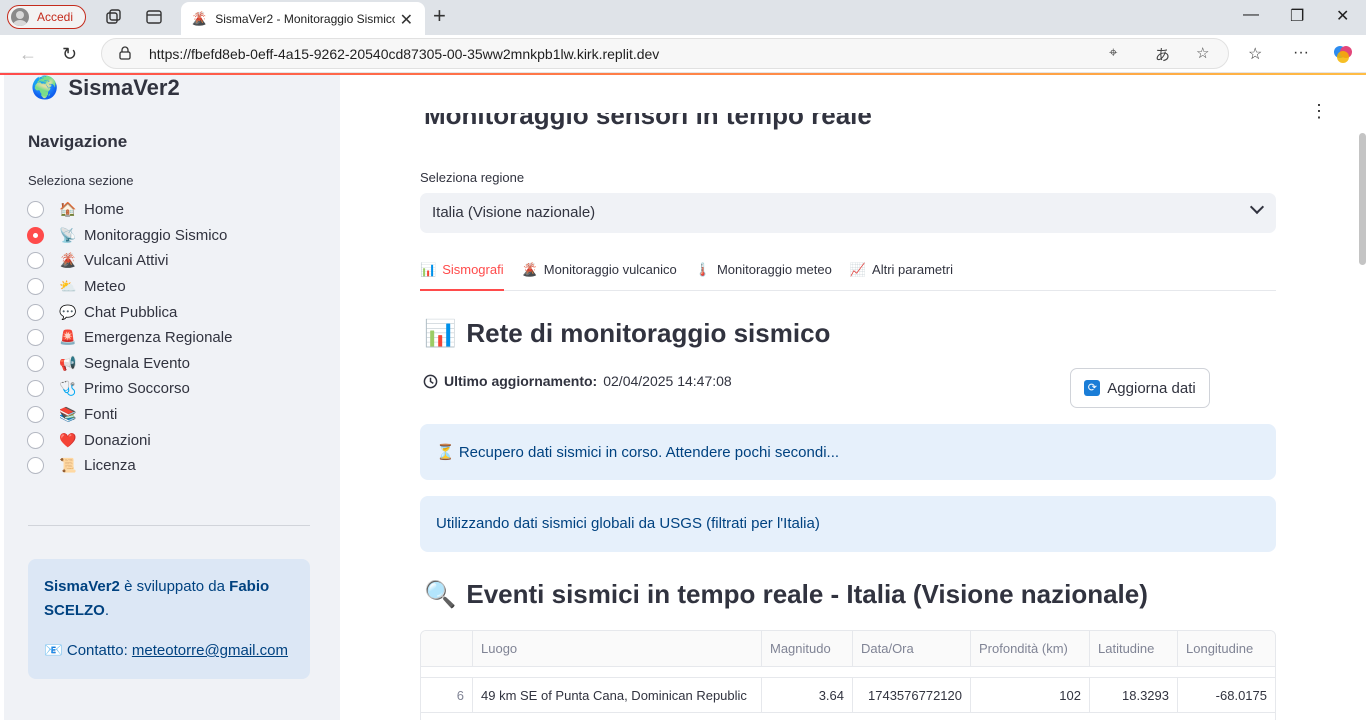  Describe the element at coordinates (55, 17) in the screenshot. I see `profile-label: Accedi` at that location.